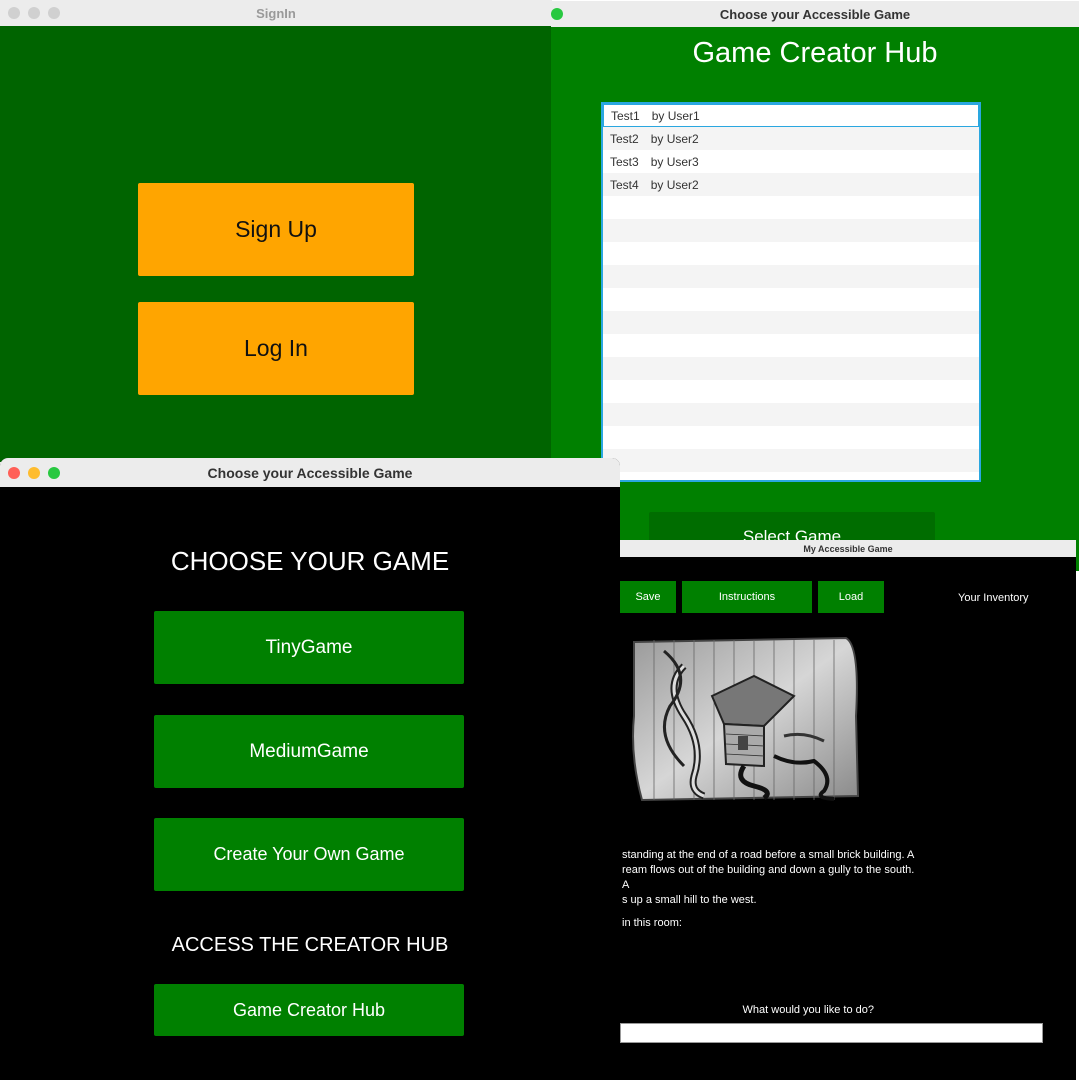  Describe the element at coordinates (309, 854) in the screenshot. I see `create-game-button: Create Your Own Game` at that location.